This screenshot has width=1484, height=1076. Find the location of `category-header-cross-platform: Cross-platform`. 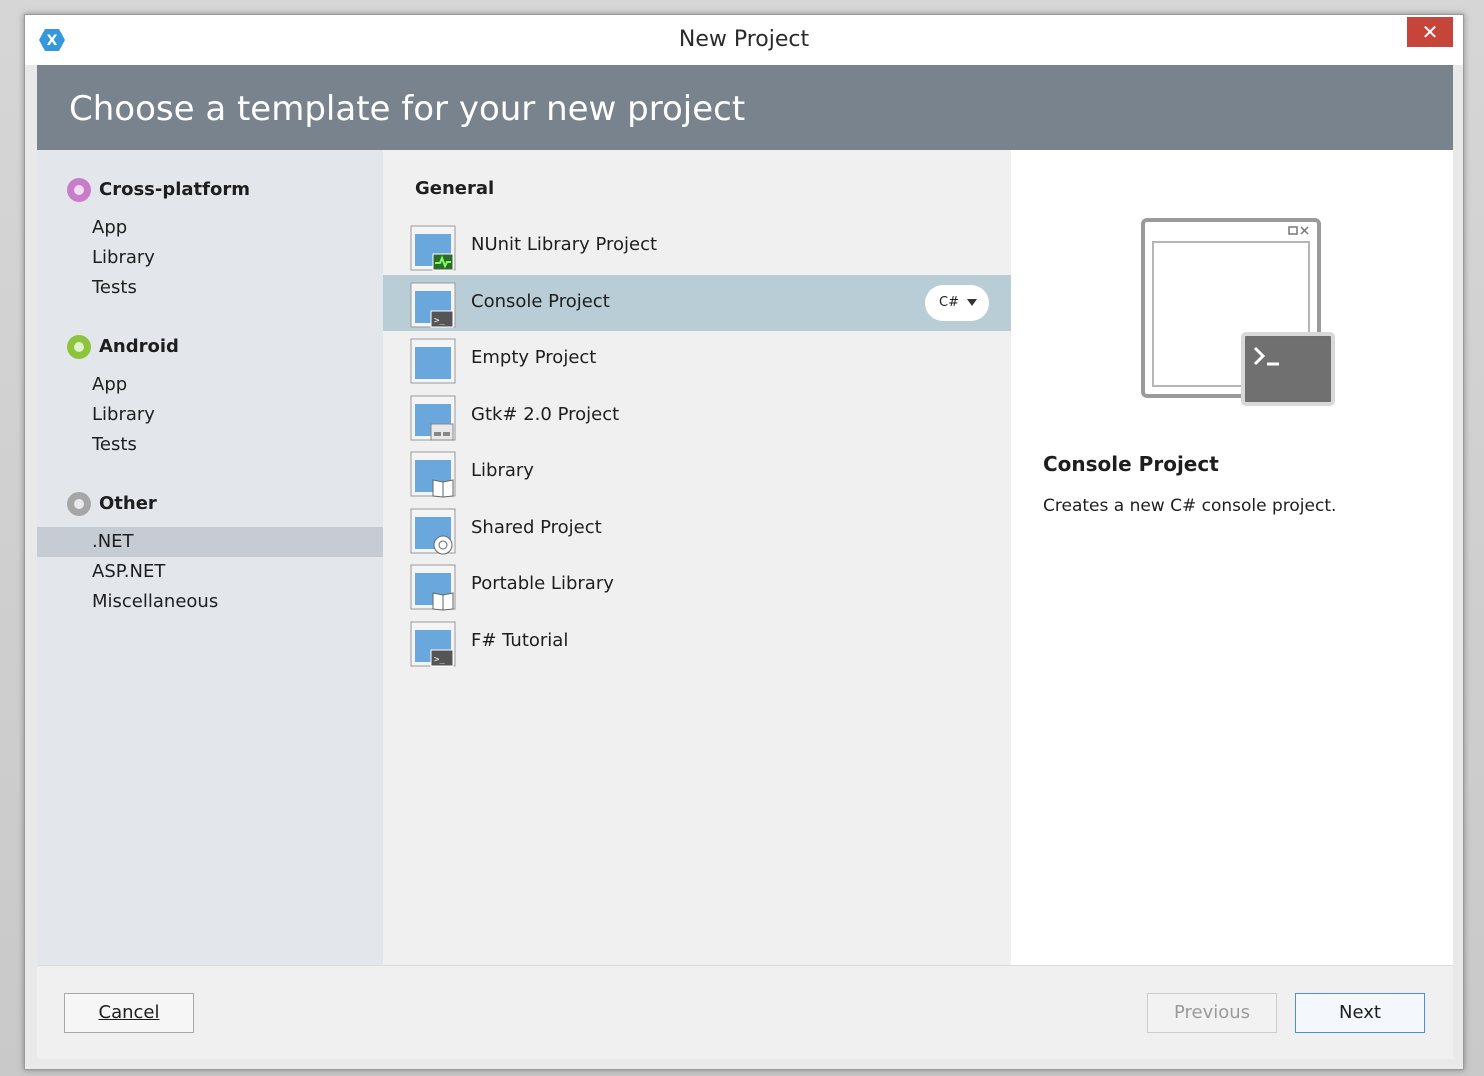

category-header-cross-platform: Cross-platform is located at coordinates (210, 190).